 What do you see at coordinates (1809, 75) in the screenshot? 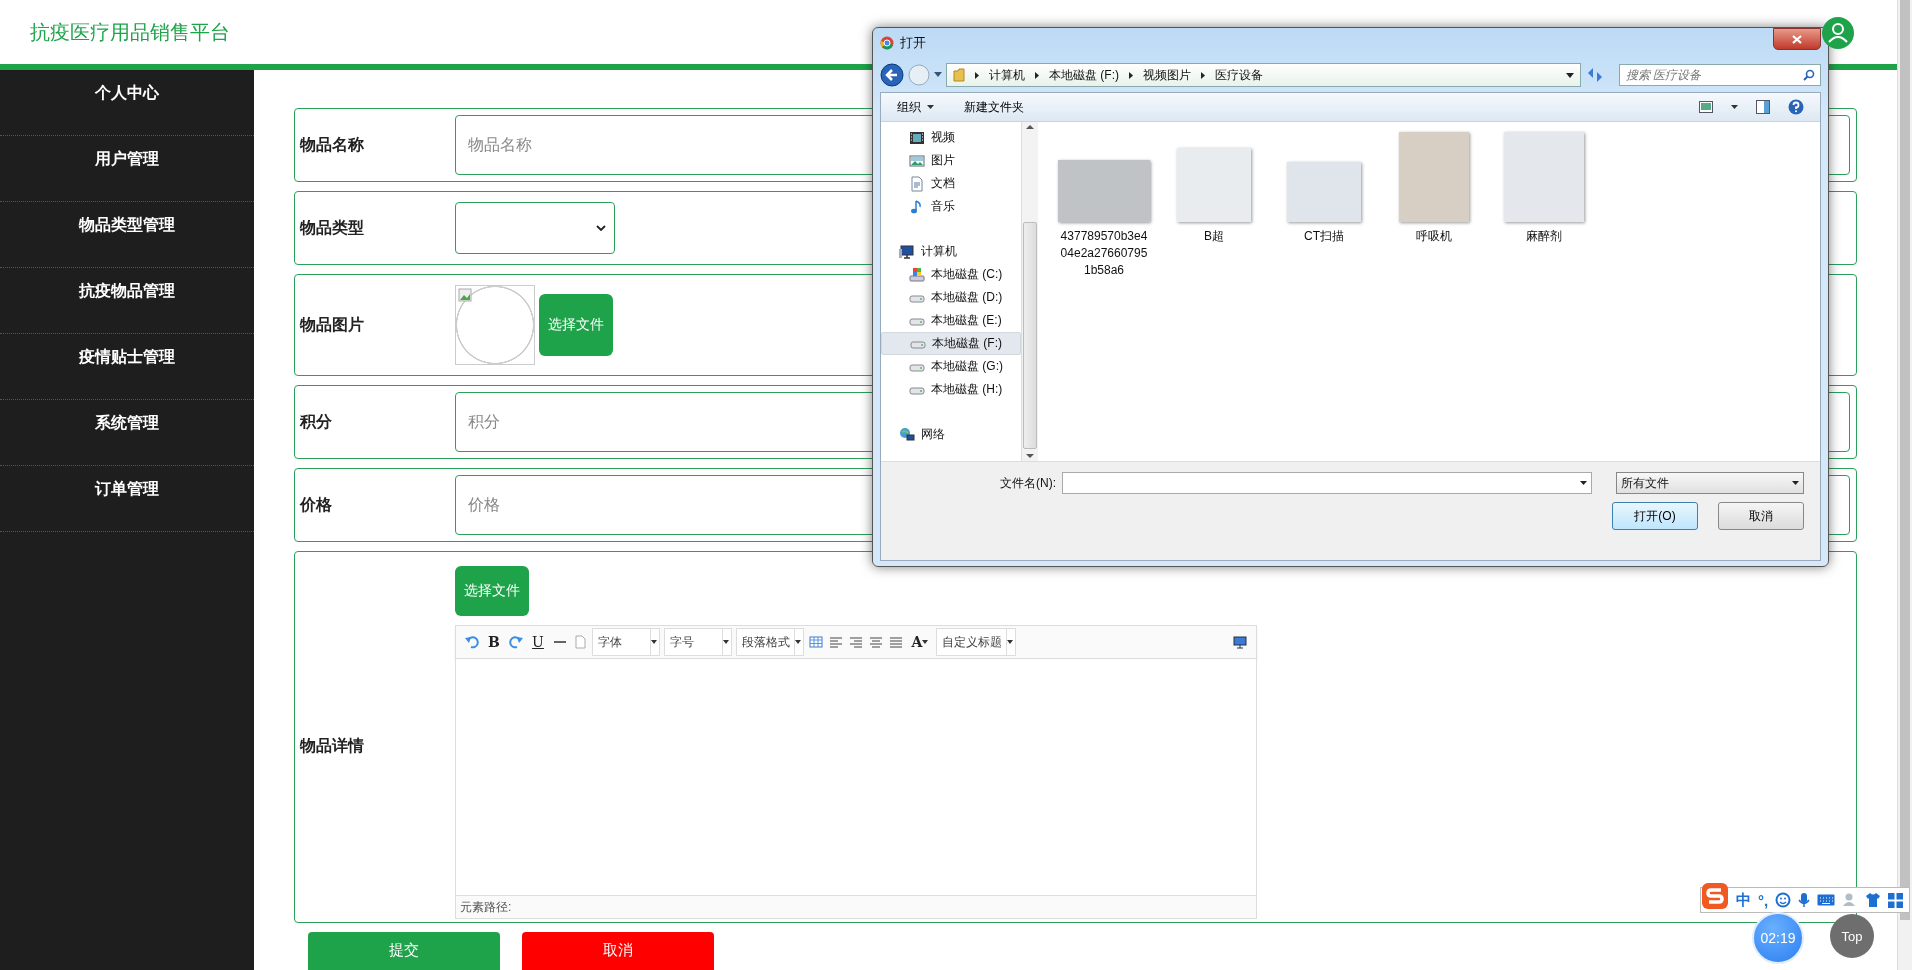
I see `search-icon` at bounding box center [1809, 75].